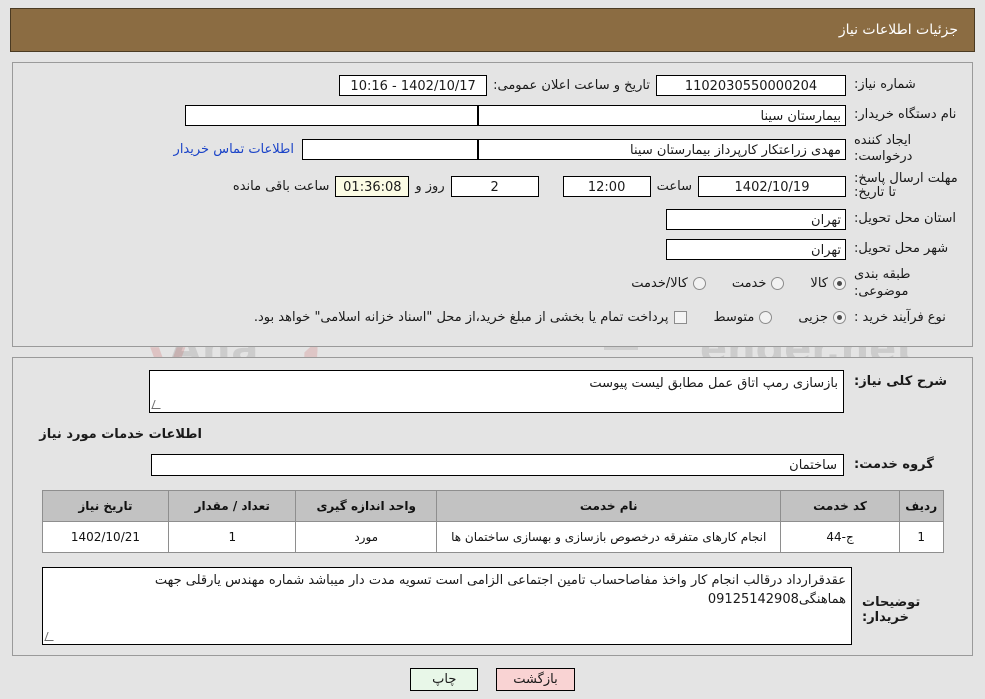 The image size is (985, 699). What do you see at coordinates (390, 149) in the screenshot?
I see `creator-extra-field` at bounding box center [390, 149].